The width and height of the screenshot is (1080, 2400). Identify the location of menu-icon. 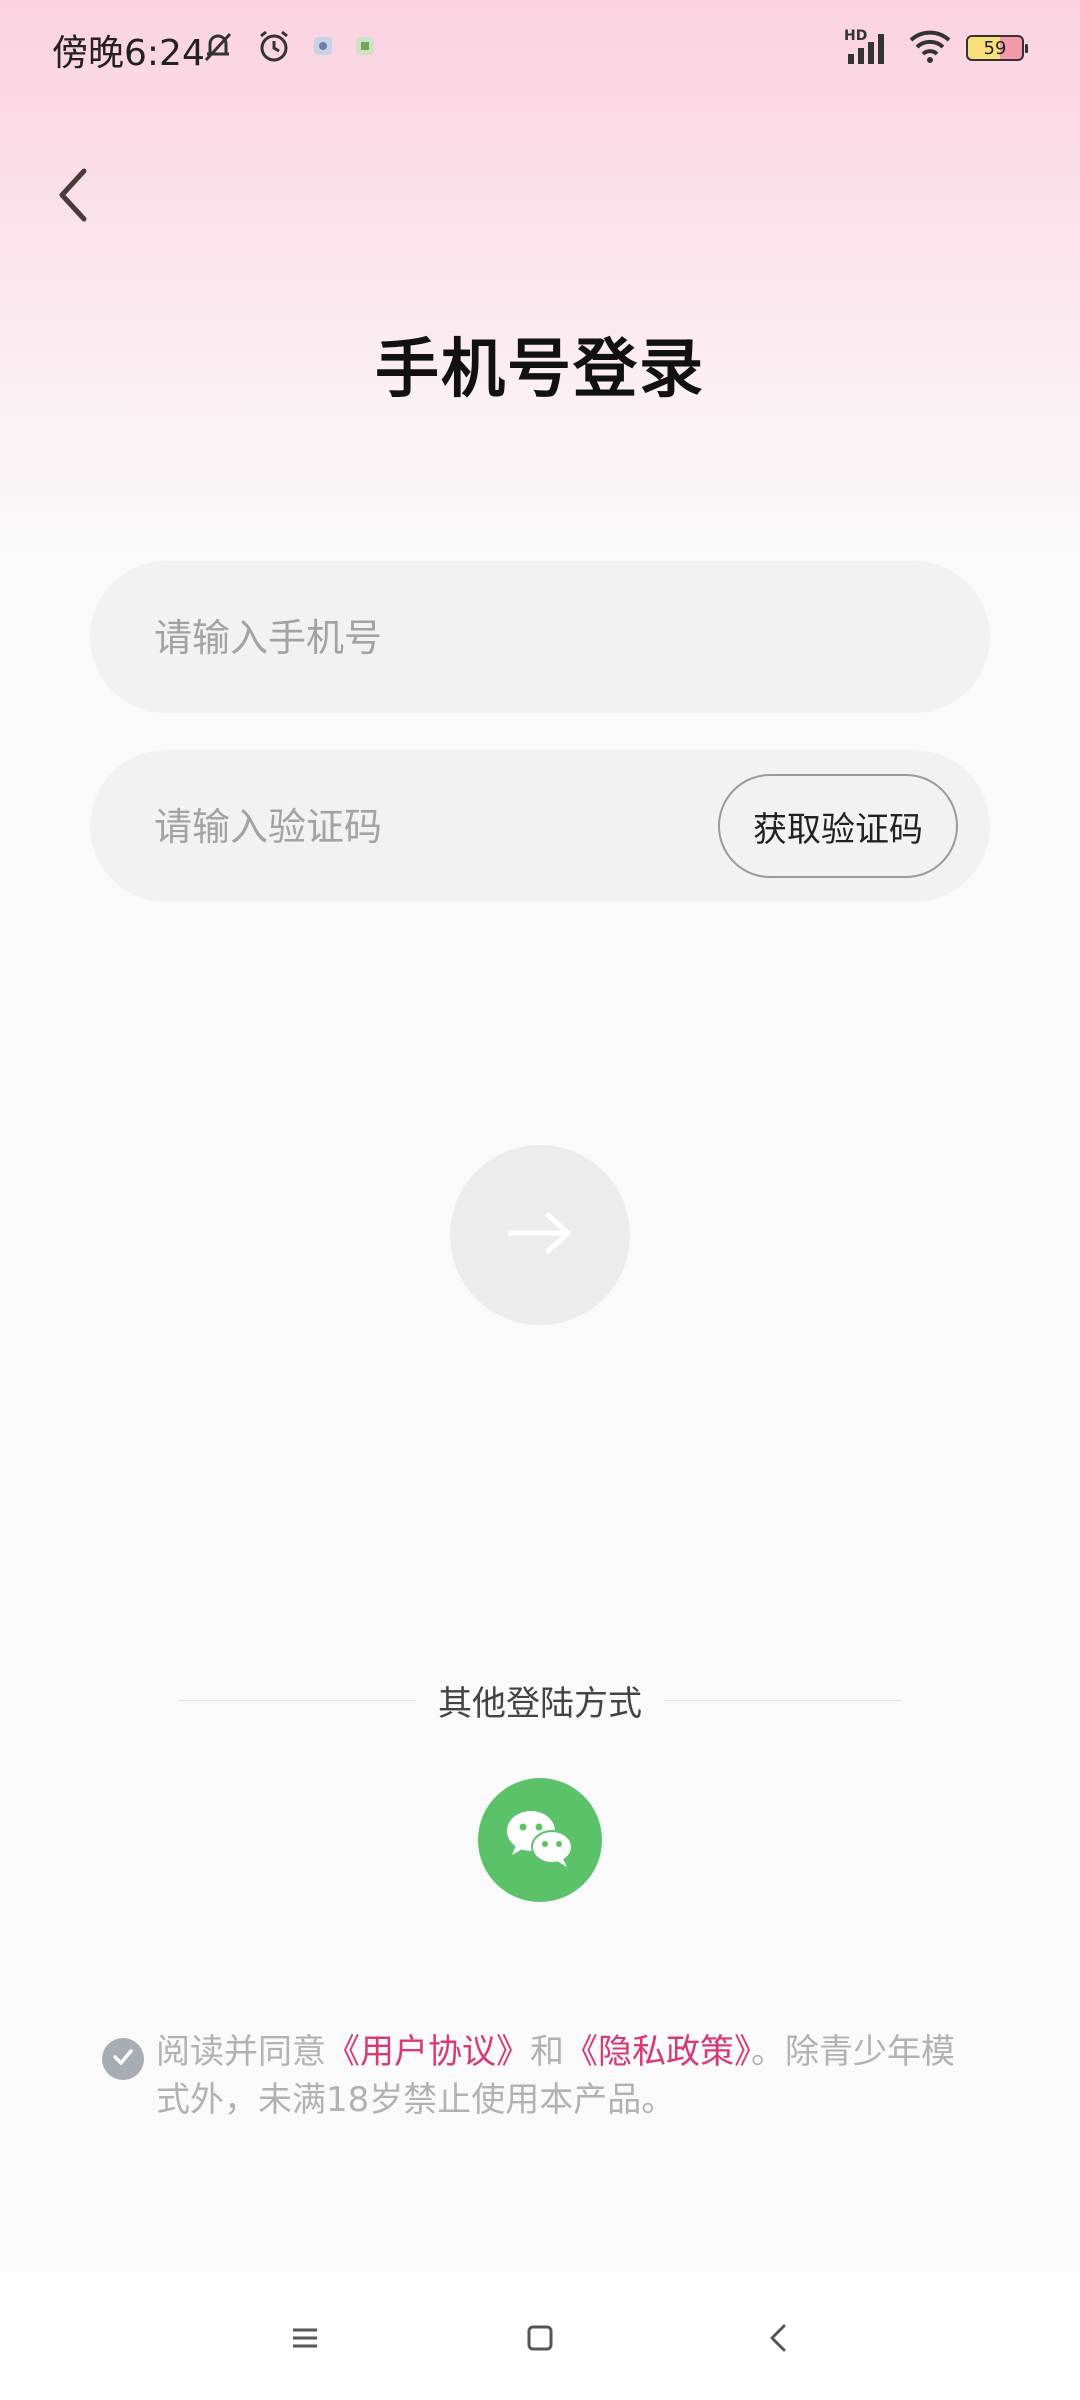
(305, 2340).